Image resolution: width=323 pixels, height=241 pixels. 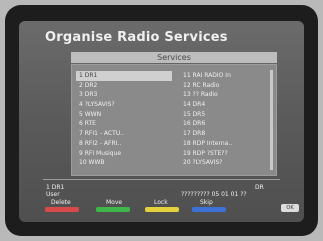 What do you see at coordinates (61, 202) in the screenshot?
I see `delete-label: Delete` at bounding box center [61, 202].